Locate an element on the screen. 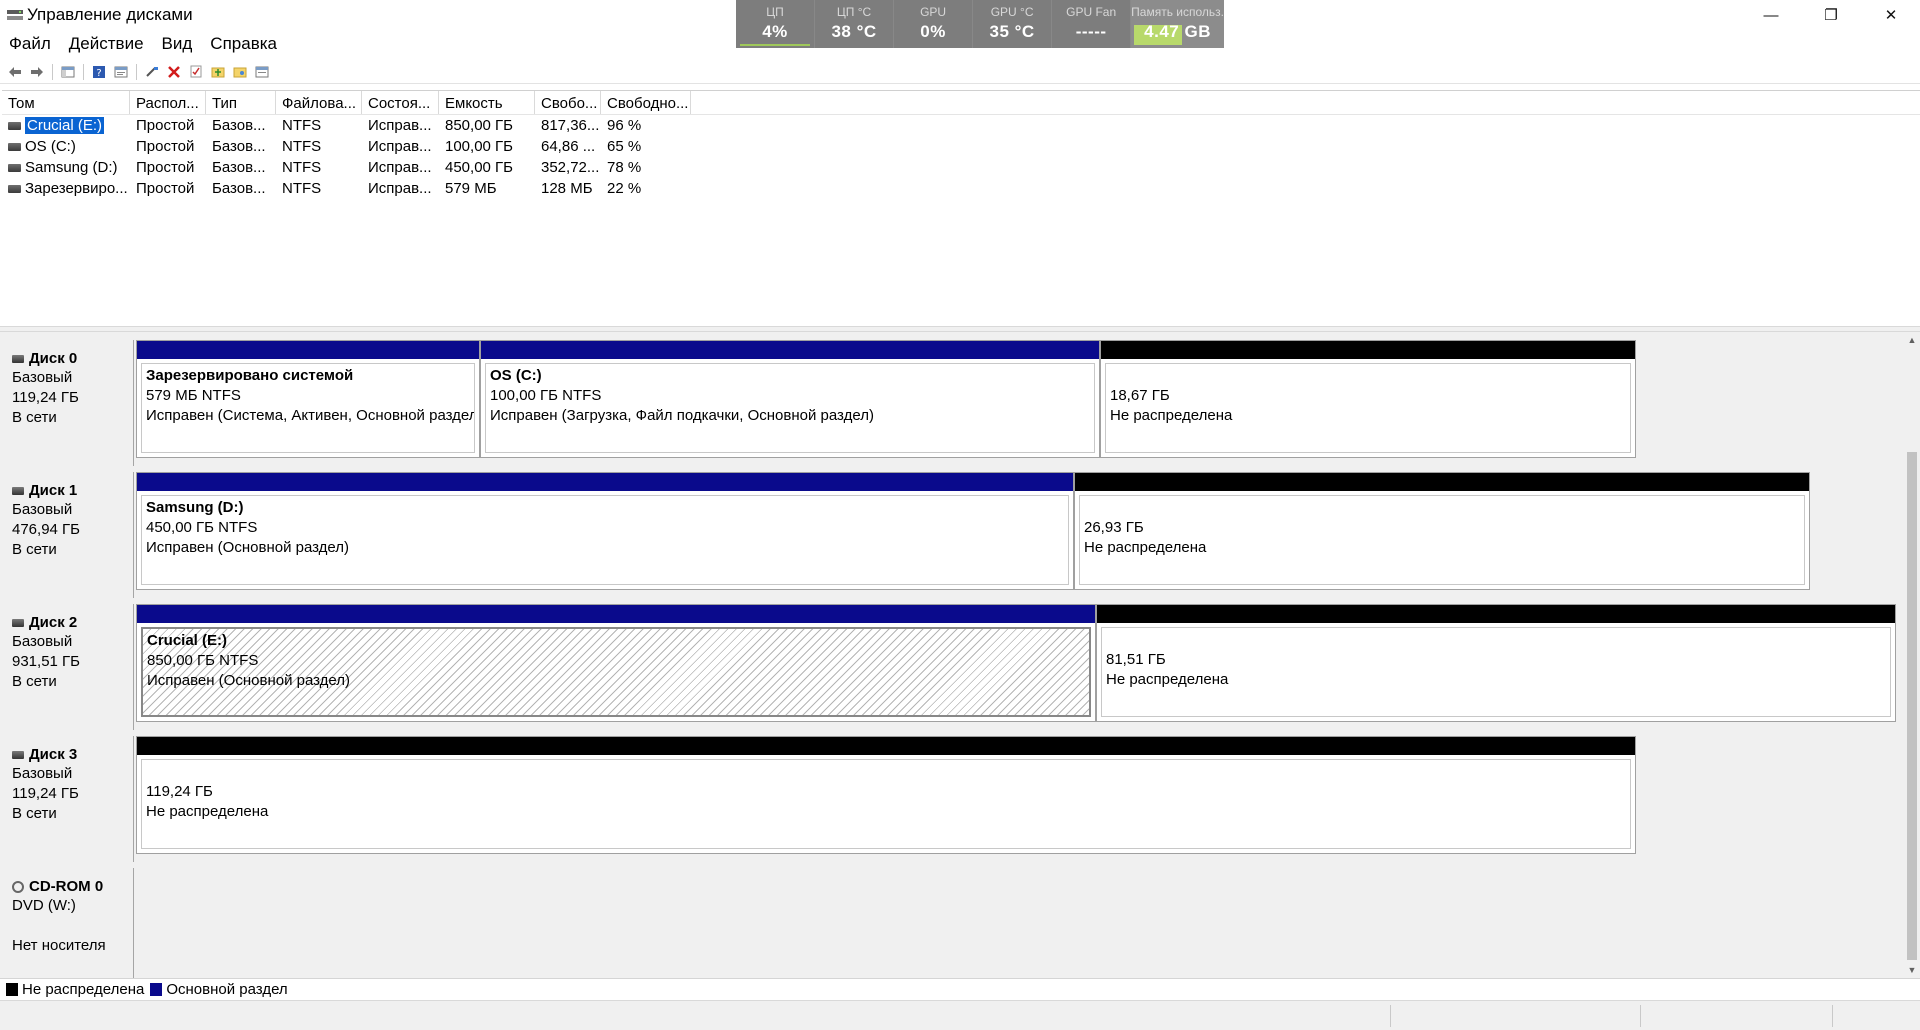  disk-label: Диск 2 Базовый 931,51 ГБ В сети is located at coordinates (68, 667).